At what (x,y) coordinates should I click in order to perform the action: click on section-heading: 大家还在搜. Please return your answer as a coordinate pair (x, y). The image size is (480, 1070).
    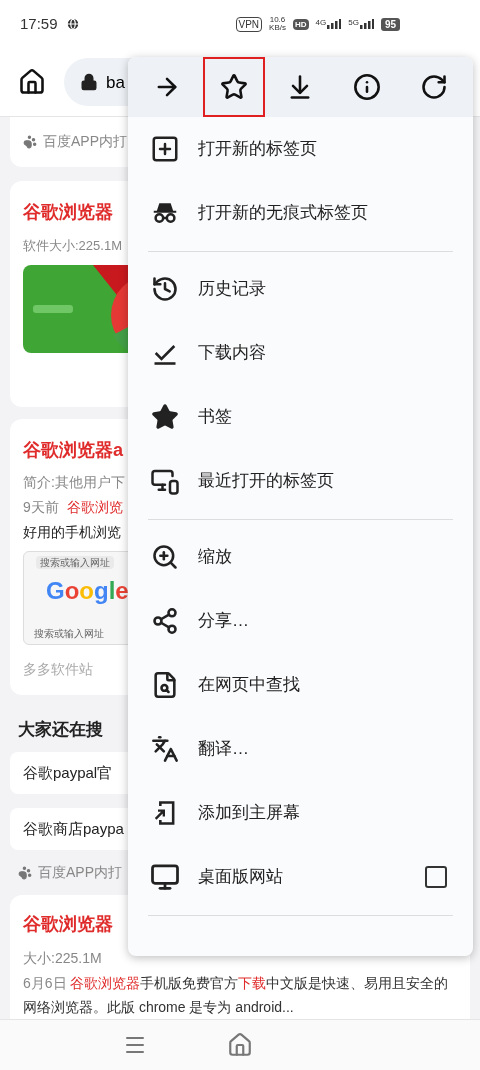
    Looking at the image, I should click on (61, 729).